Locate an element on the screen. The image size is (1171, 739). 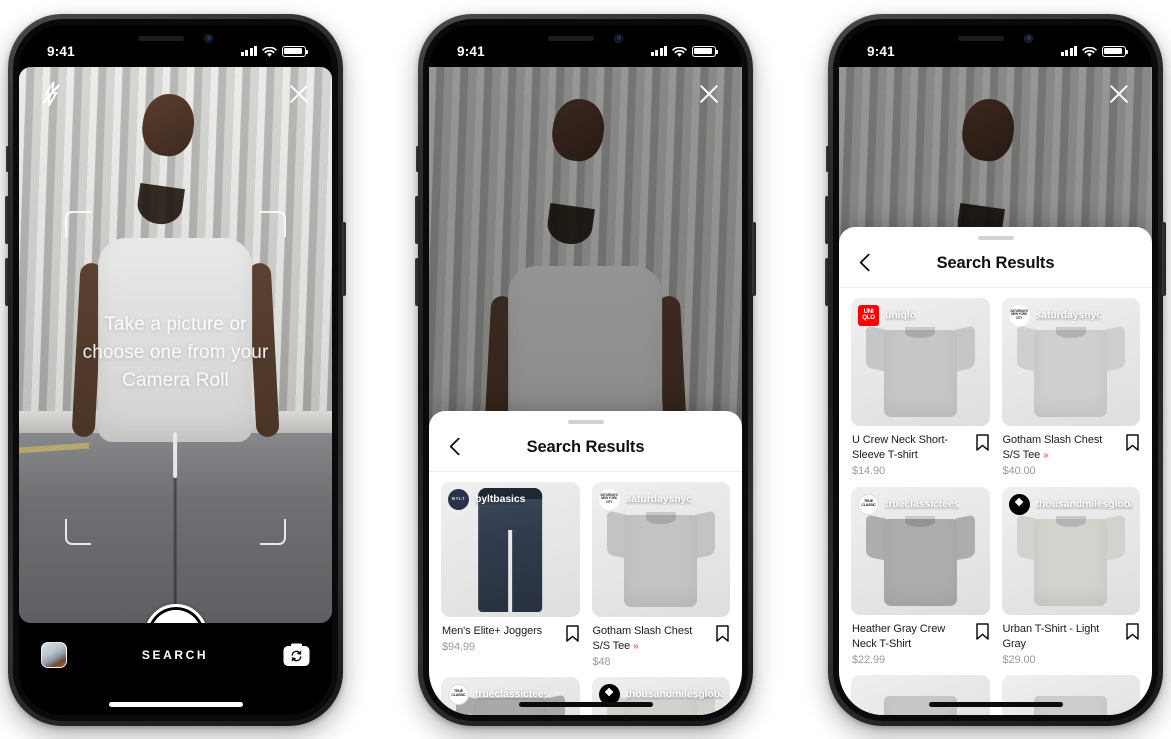
brand-name: saturdaysnyc is located at coordinates (1069, 315).